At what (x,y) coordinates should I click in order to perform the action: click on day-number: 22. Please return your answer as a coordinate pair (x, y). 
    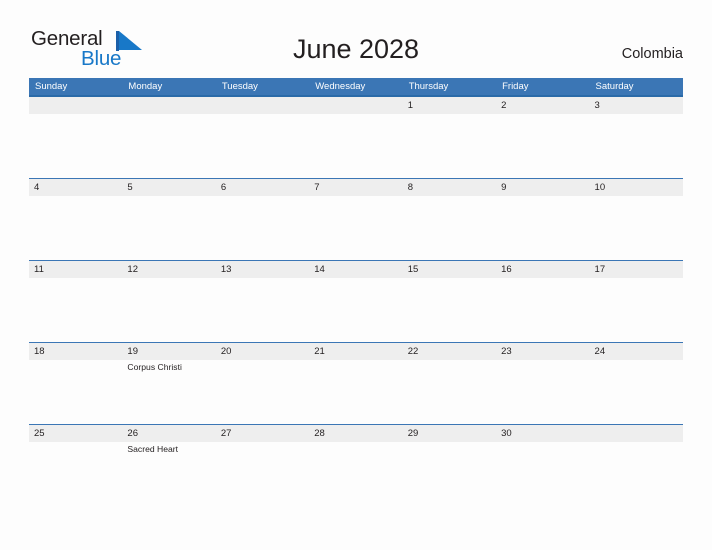
    Looking at the image, I should click on (449, 351).